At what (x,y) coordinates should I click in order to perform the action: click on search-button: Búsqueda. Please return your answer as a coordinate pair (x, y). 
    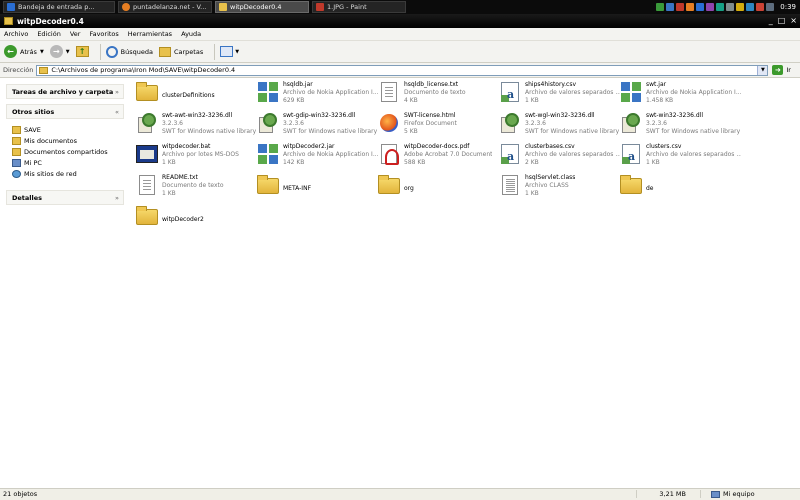
    Looking at the image, I should click on (129, 51).